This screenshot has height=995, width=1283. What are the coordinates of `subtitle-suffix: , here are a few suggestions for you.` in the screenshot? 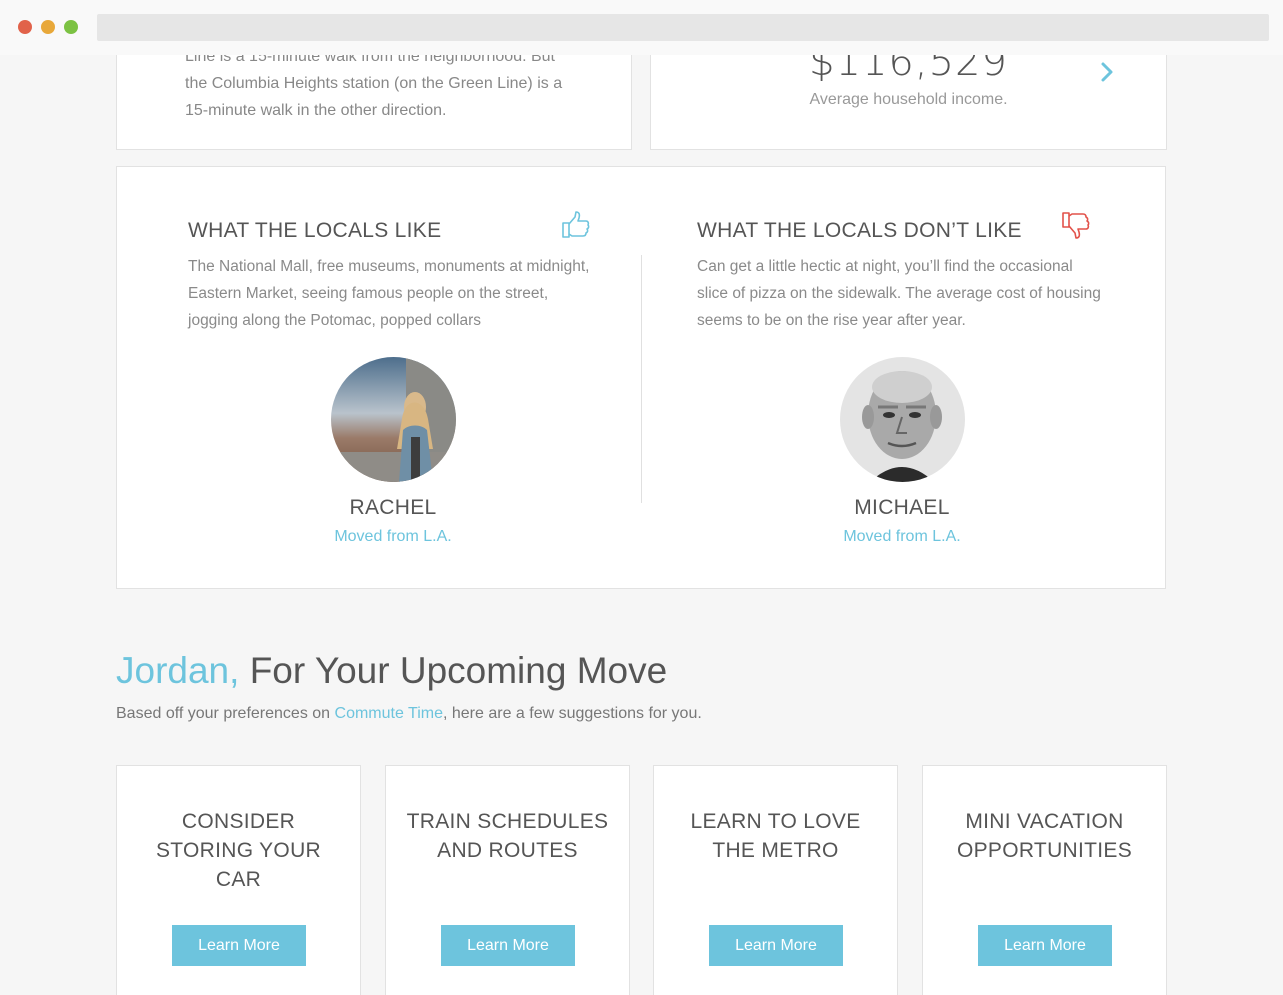 It's located at (572, 713).